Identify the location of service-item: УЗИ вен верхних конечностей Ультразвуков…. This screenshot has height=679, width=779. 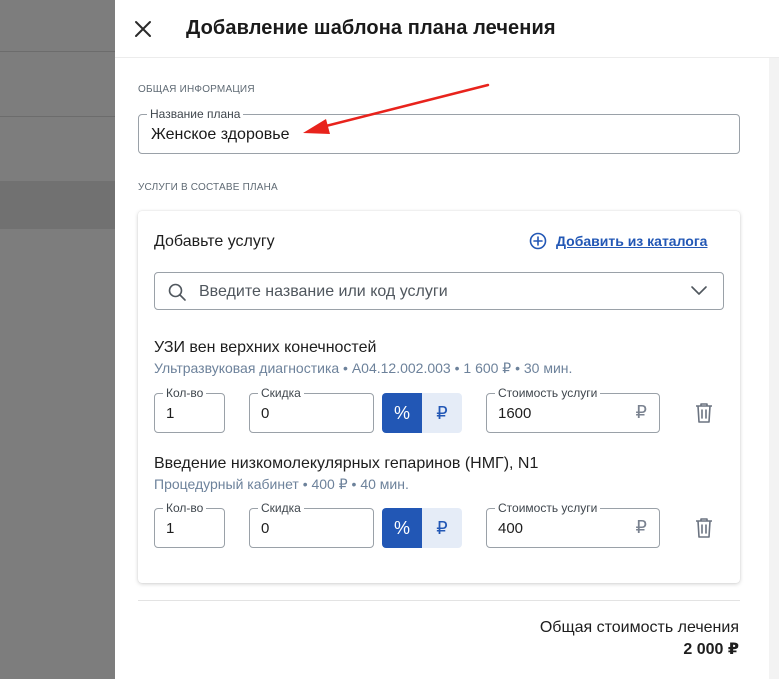
(439, 358).